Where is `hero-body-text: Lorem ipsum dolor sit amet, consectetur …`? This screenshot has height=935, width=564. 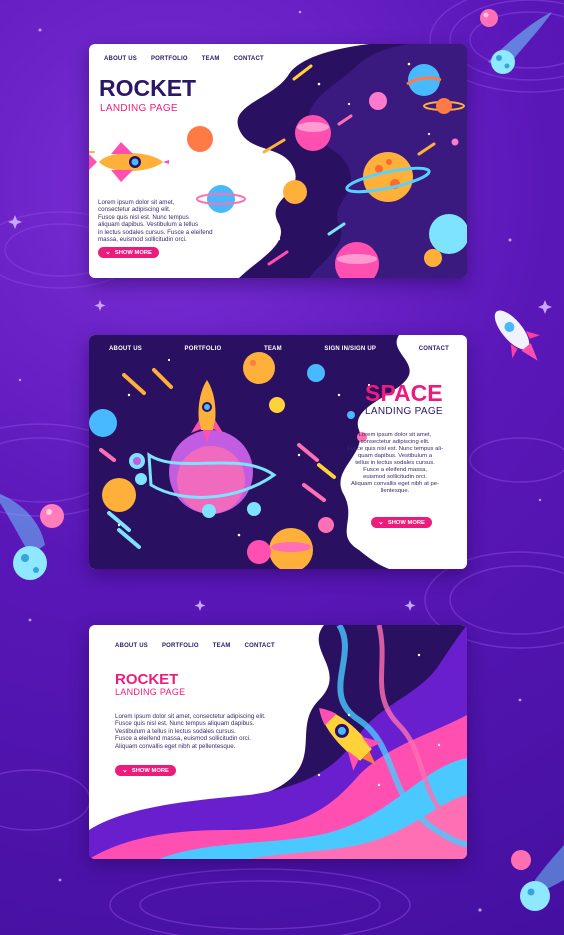 hero-body-text: Lorem ipsum dolor sit amet, consectetur … is located at coordinates (190, 731).